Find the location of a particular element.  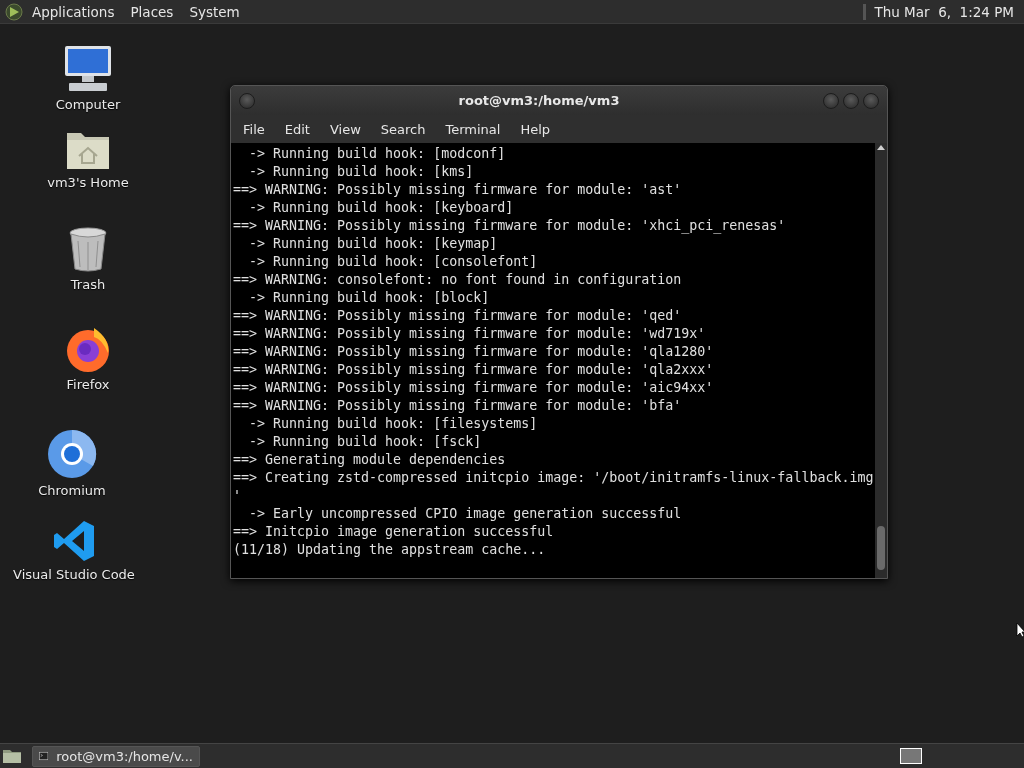

desktop-icon-label: Chromium is located at coordinates (72, 490).